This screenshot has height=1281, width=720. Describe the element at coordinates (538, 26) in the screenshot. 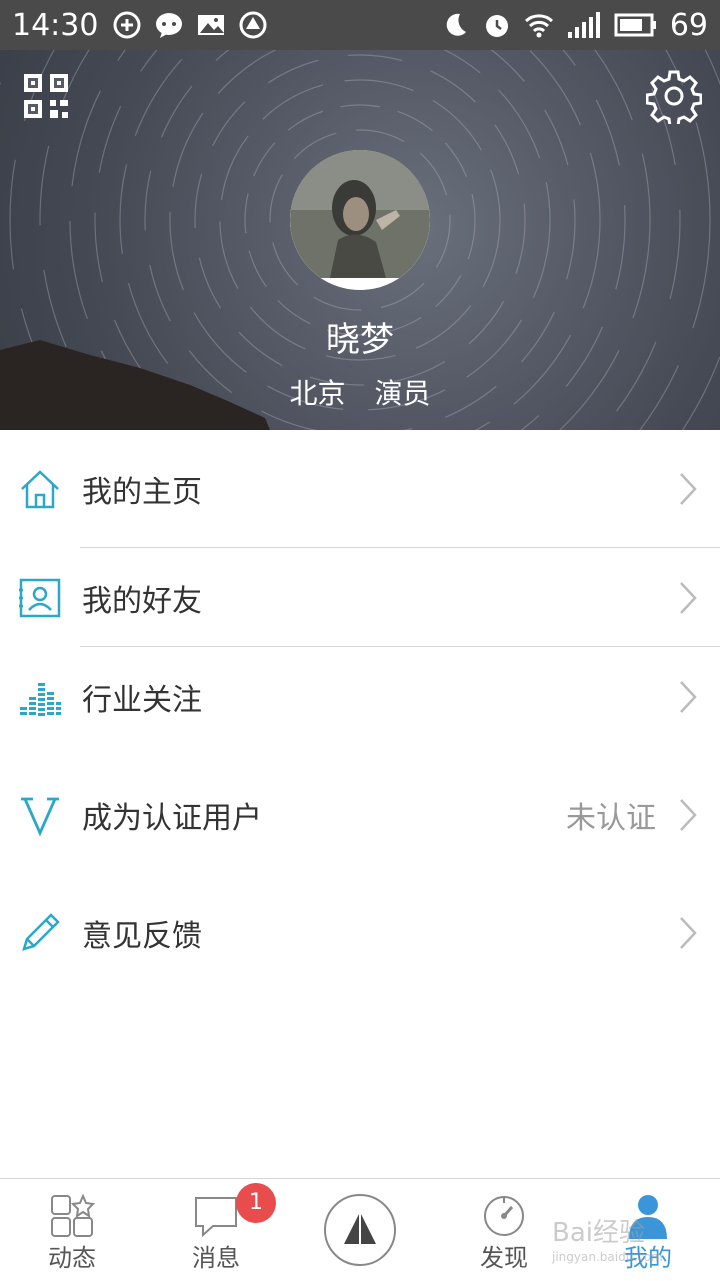

I see `wifi-icon` at that location.